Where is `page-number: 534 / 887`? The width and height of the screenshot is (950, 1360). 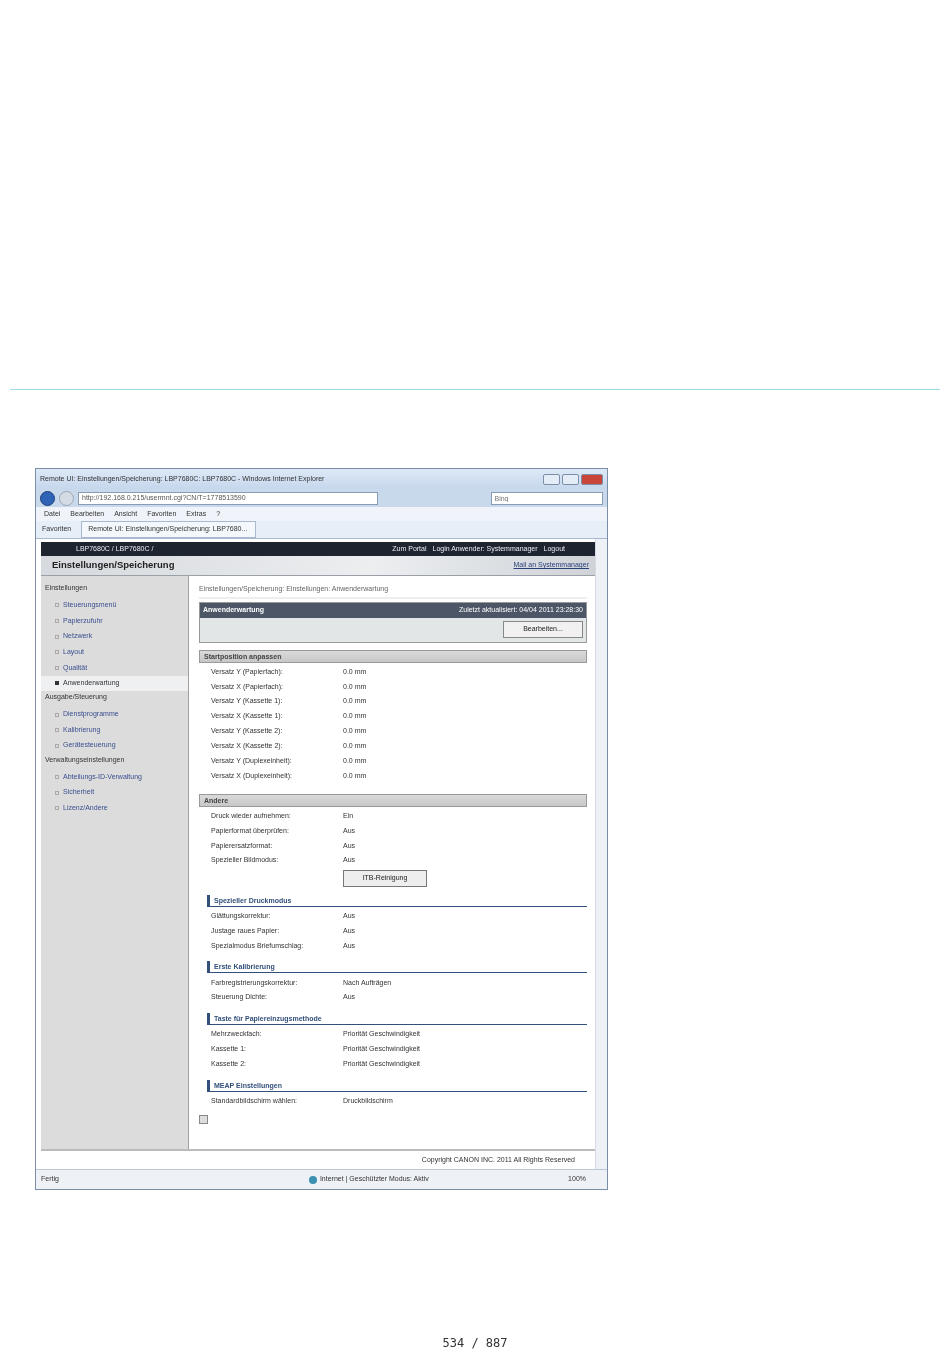
page-number: 534 / 887 is located at coordinates (475, 1343).